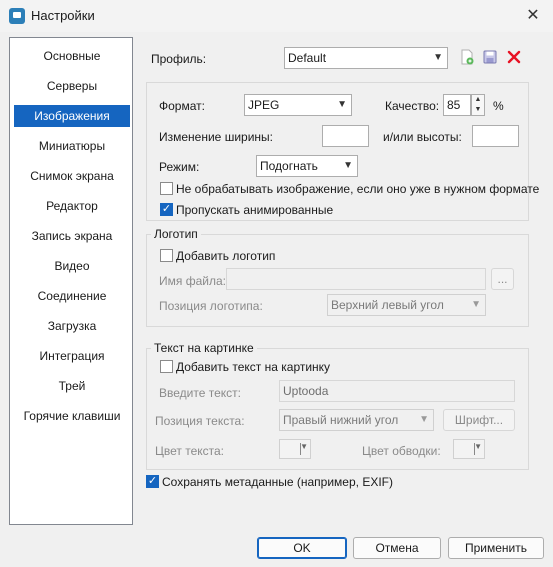 This screenshot has width=553, height=567. Describe the element at coordinates (166, 209) in the screenshot. I see `skip-animated-checkbox: ✓` at that location.